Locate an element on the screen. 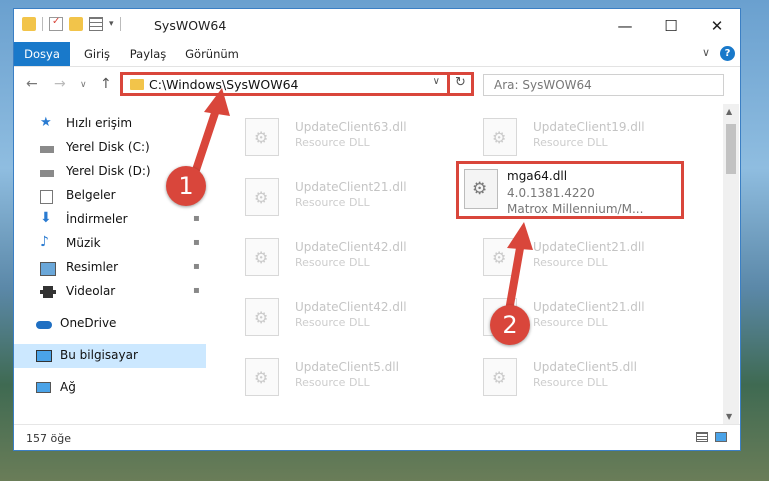  cloud-icon is located at coordinates (44, 325).